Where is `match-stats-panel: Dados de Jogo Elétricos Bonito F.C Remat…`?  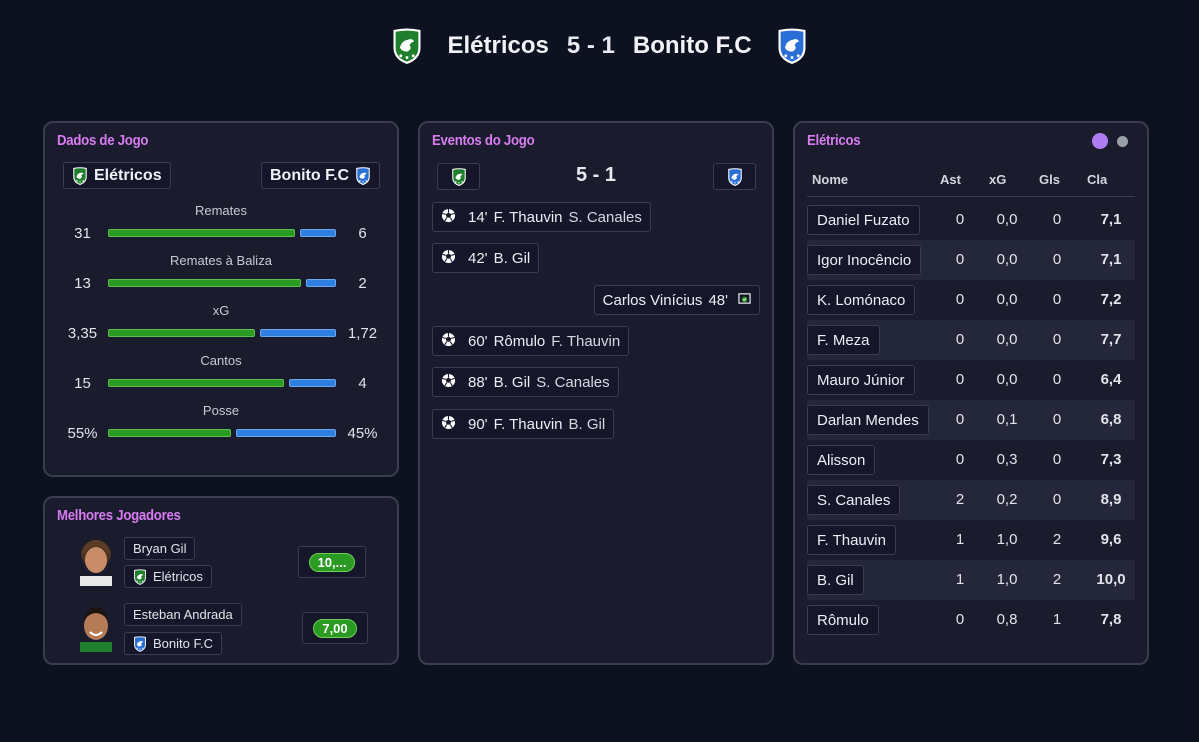
match-stats-panel: Dados de Jogo Elétricos Bonito F.C Remat… is located at coordinates (221, 299).